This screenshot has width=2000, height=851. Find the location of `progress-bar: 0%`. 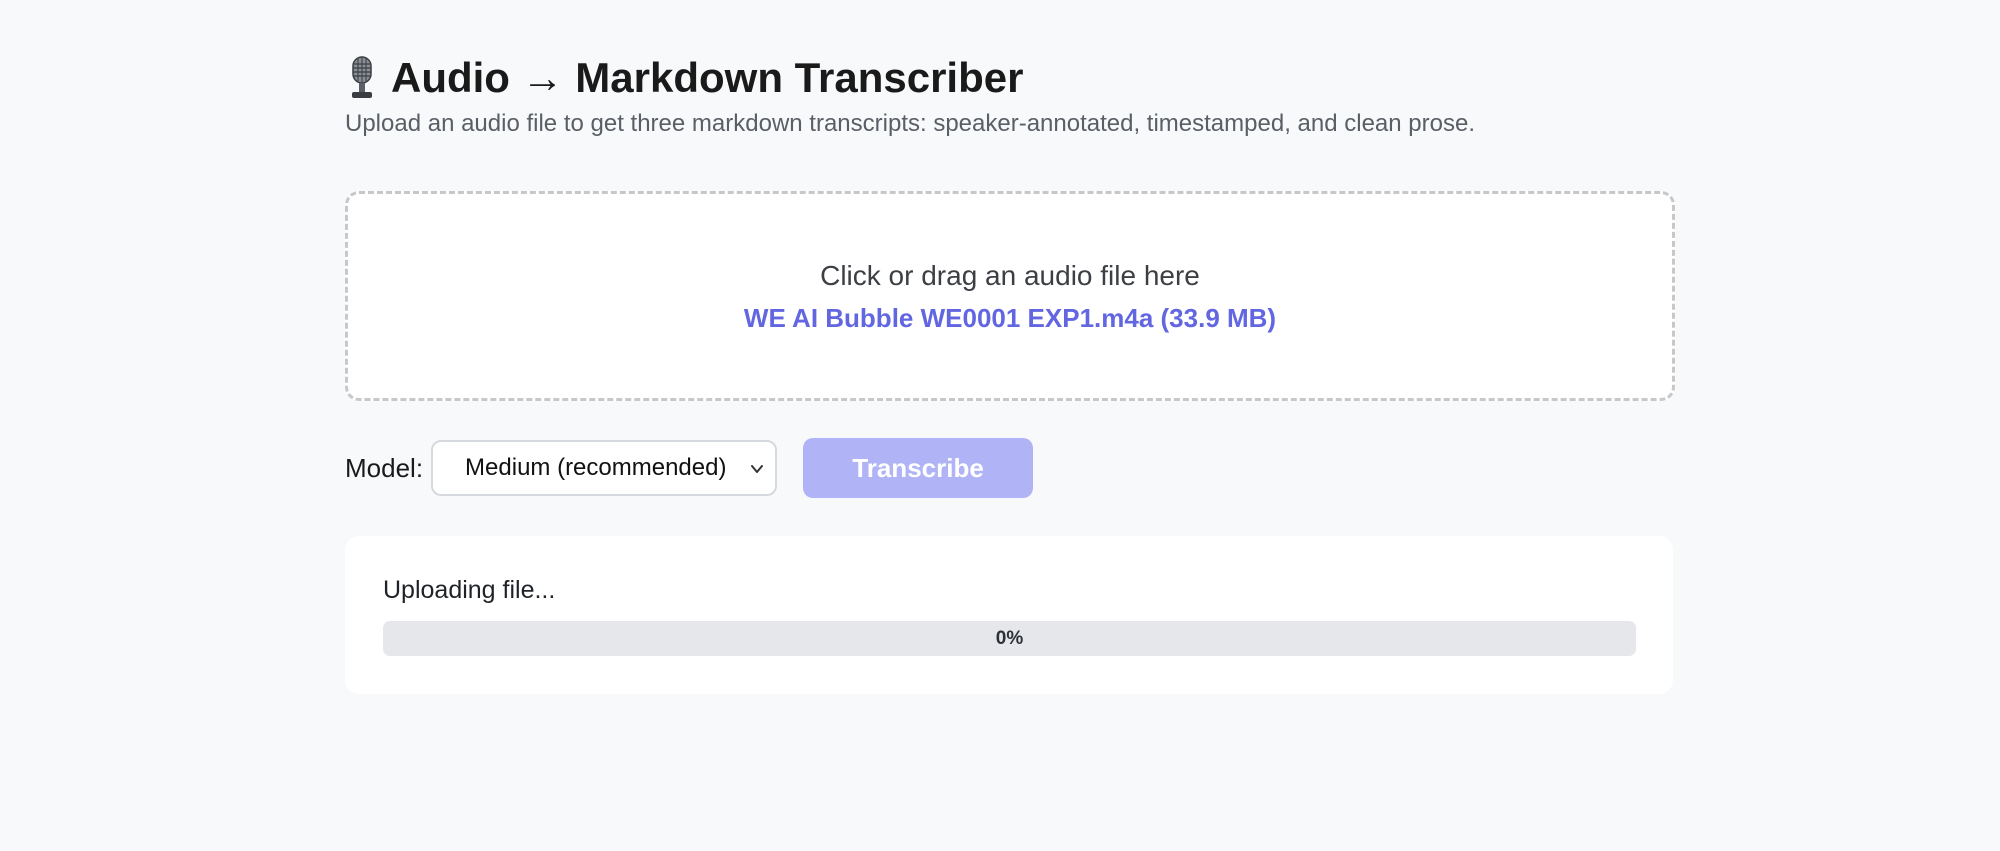

progress-bar: 0% is located at coordinates (1009, 638).